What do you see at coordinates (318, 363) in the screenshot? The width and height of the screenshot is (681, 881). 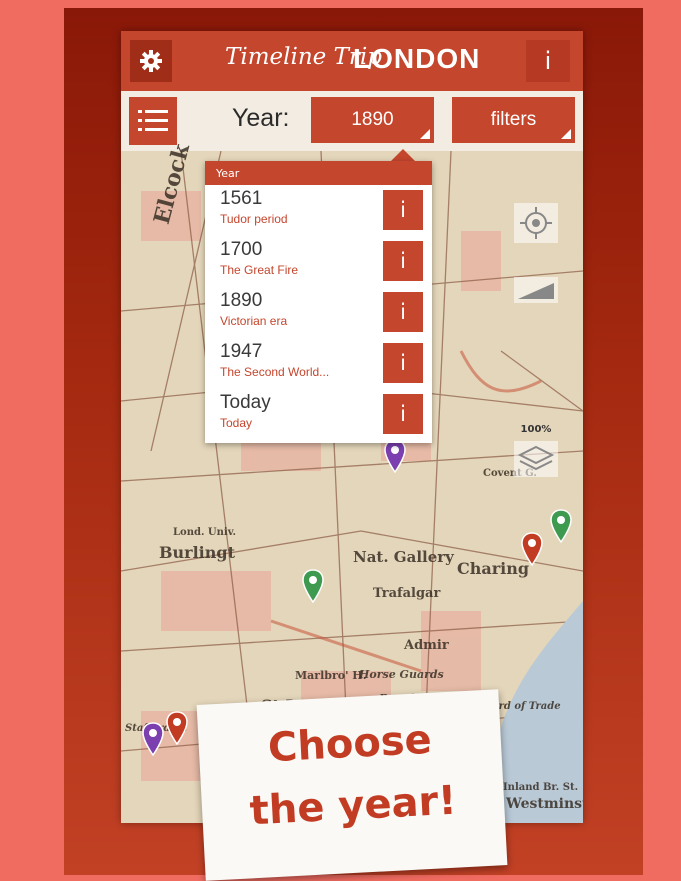 I see `year-option: 1947 The Second World... i` at bounding box center [318, 363].